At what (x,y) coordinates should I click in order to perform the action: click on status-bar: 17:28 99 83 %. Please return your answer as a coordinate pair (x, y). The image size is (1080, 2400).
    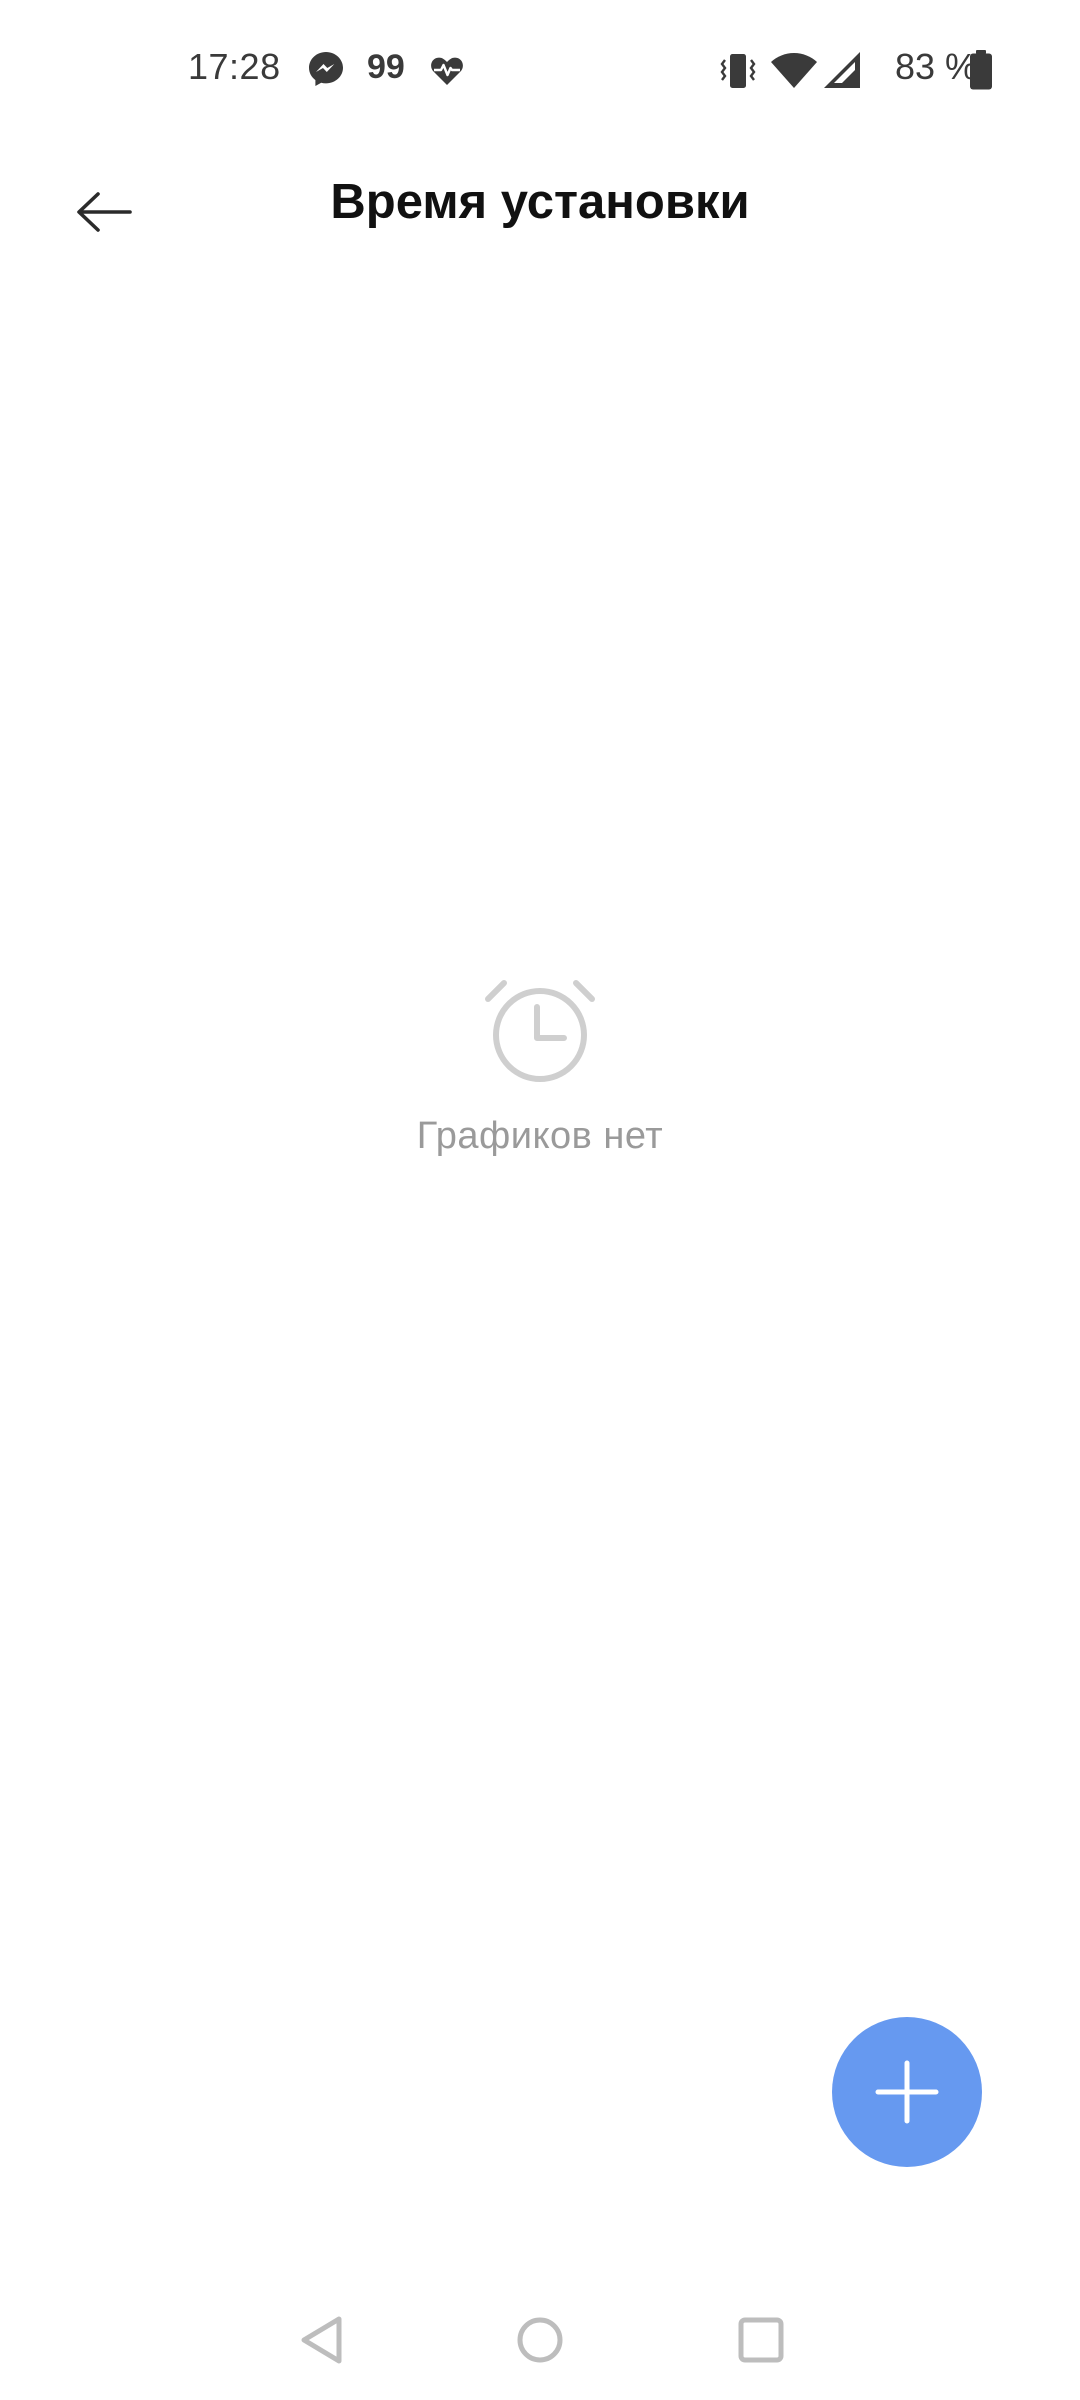
    Looking at the image, I should click on (540, 70).